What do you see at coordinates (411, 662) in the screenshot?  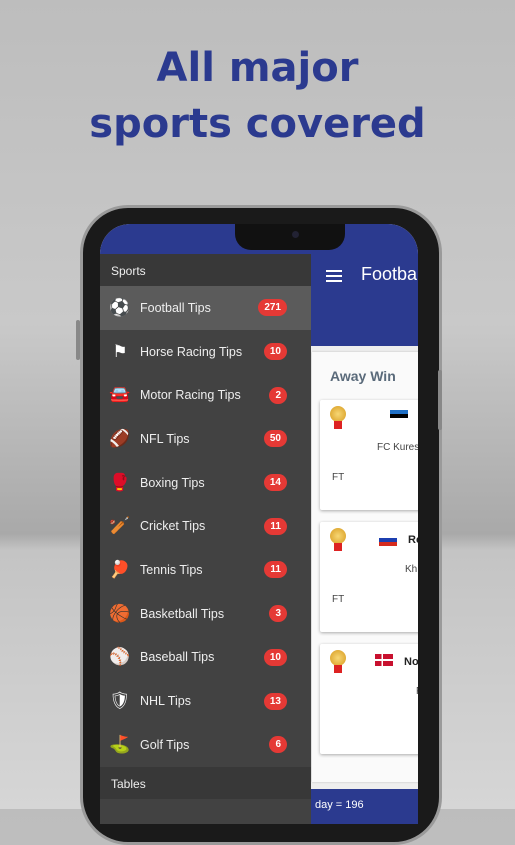 I see `team-code: No` at bounding box center [411, 662].